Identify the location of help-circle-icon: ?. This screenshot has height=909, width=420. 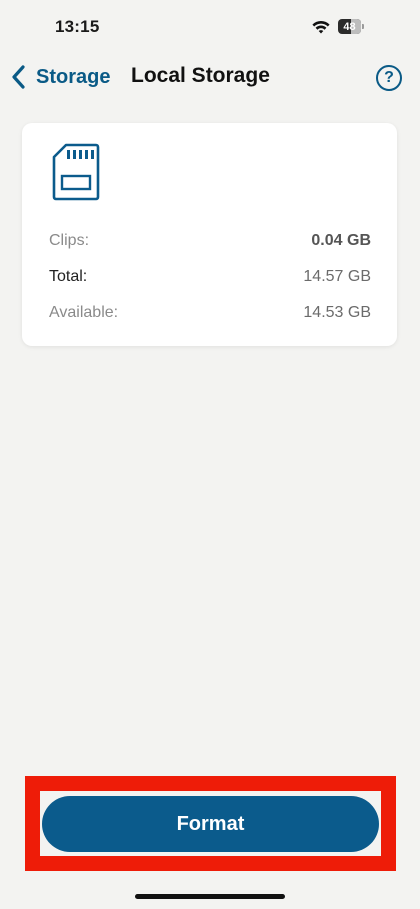
(389, 77).